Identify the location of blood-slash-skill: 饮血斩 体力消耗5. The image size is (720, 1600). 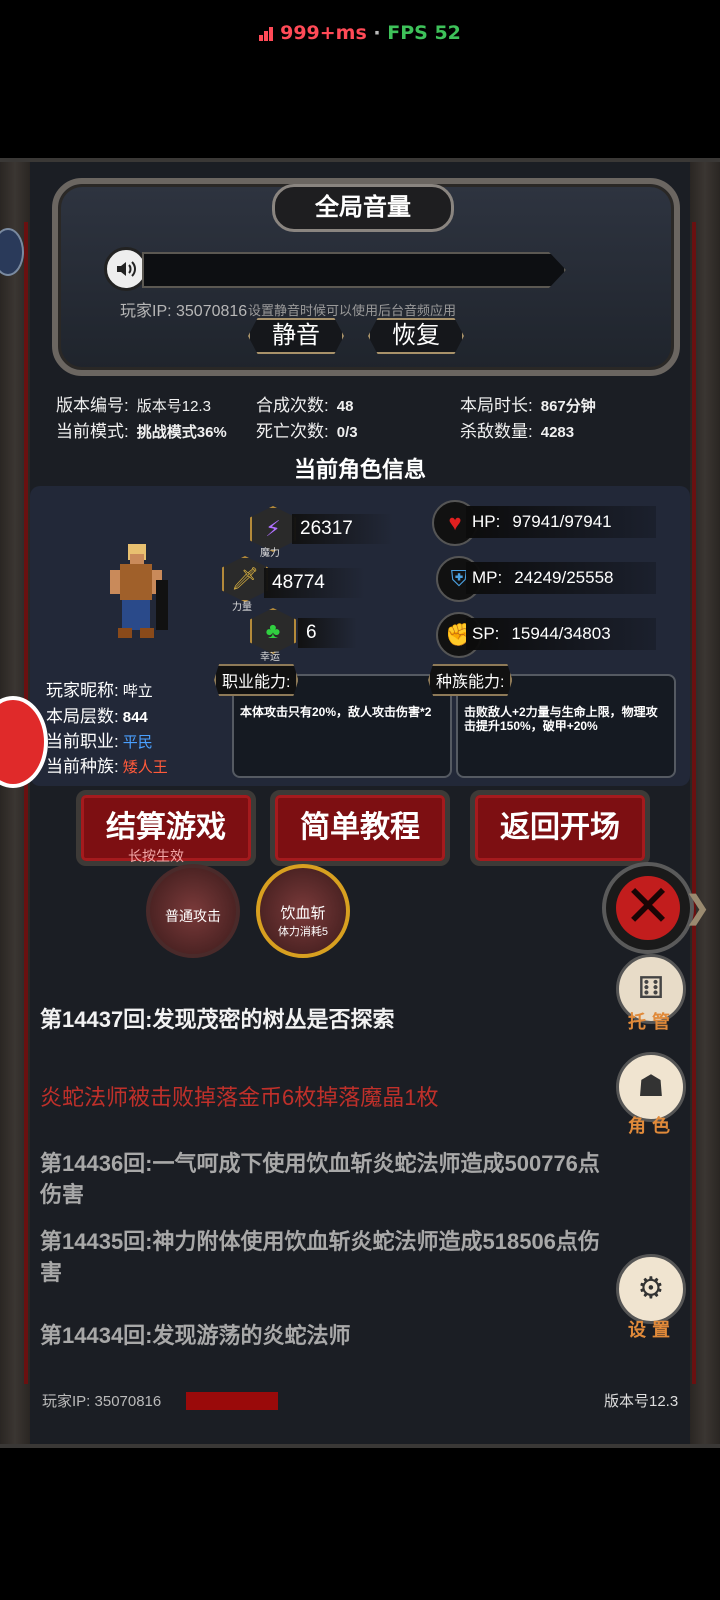
(303, 911).